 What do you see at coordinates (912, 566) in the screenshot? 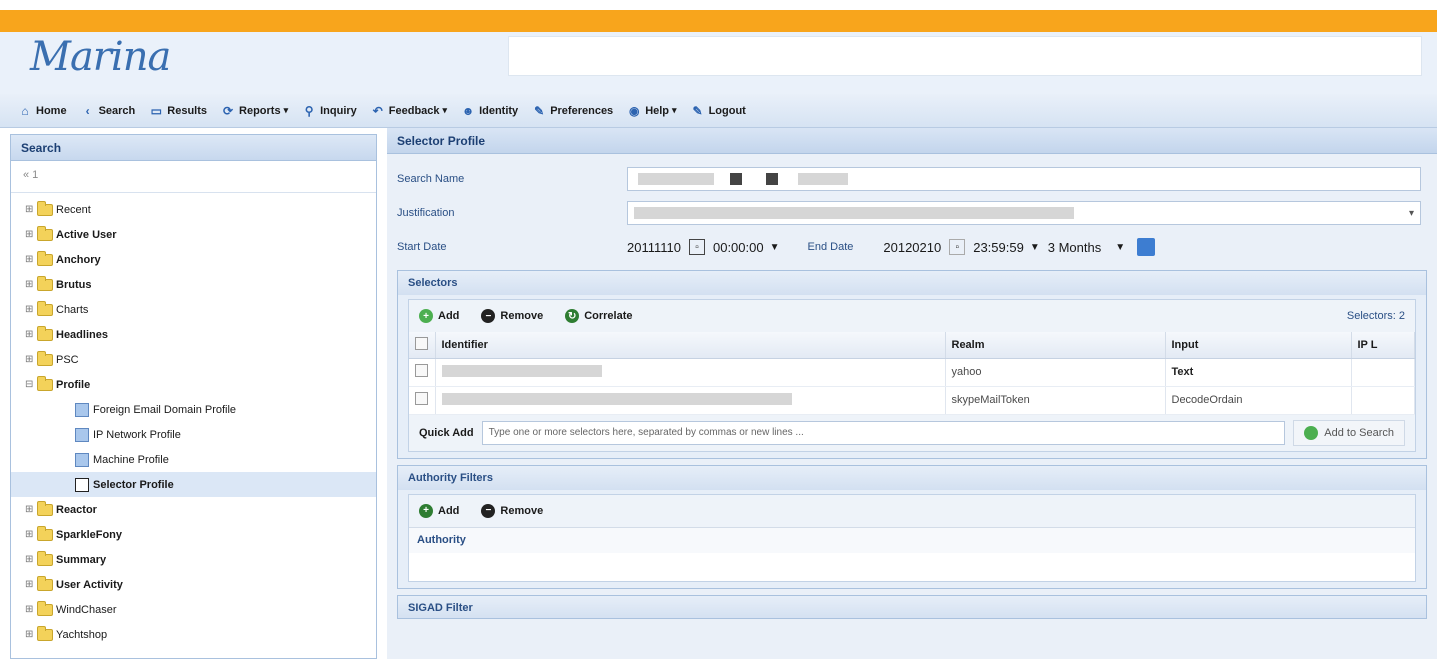
I see `authority-table-body` at bounding box center [912, 566].